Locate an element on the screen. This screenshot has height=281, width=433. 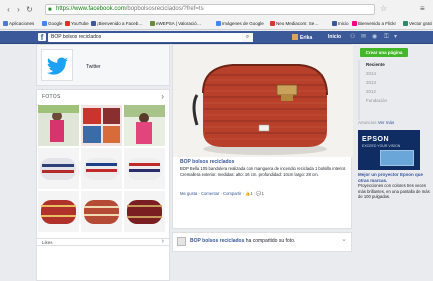
bookmark-label: Imágenes de Google is located at coordinates (243, 23).